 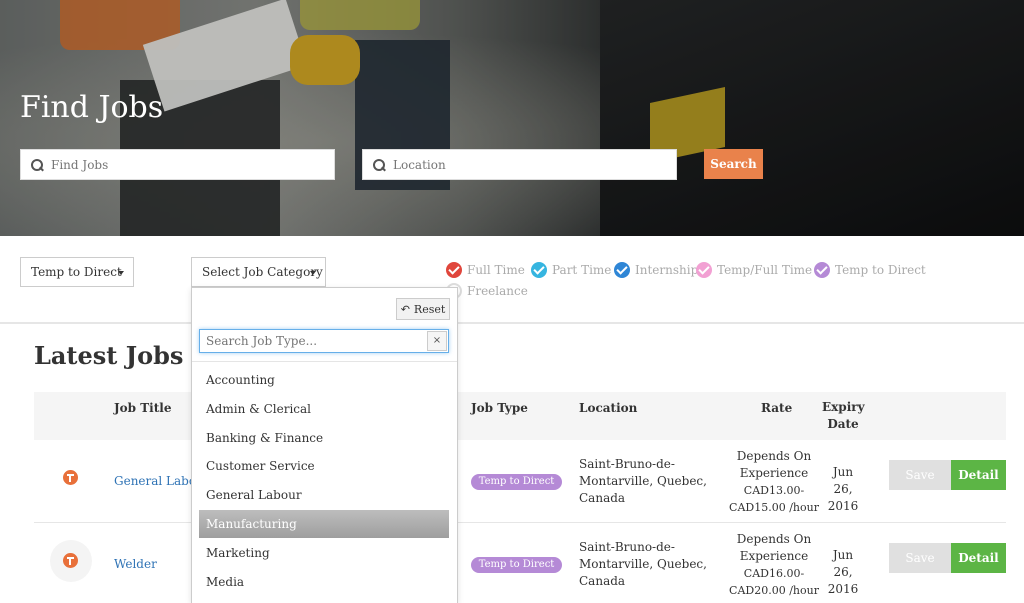 I want to click on section-divider, so click(x=512, y=323).